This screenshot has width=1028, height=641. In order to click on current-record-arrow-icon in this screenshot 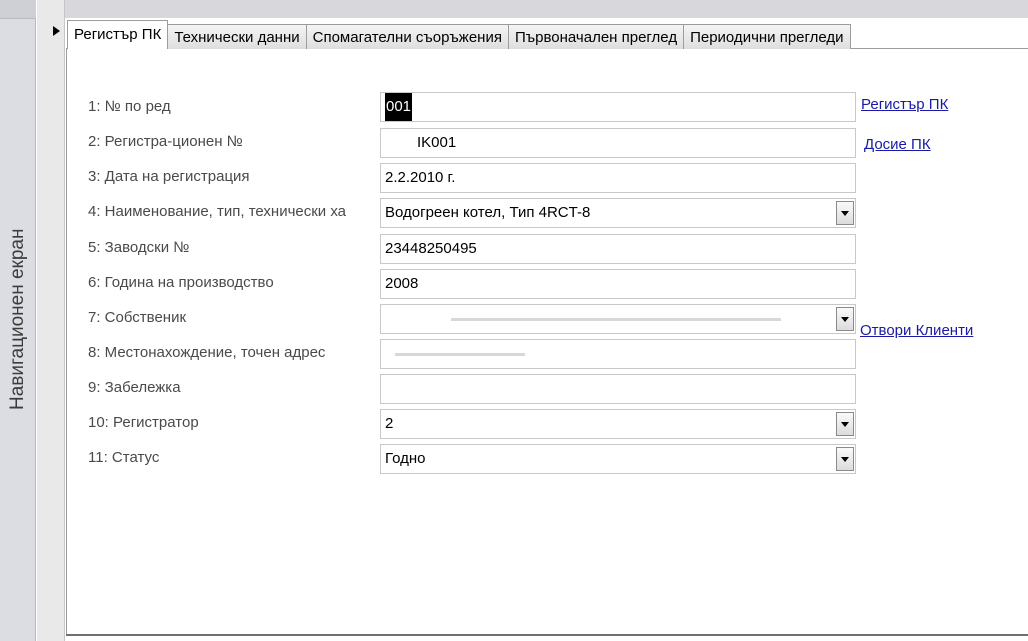, I will do `click(56, 31)`.